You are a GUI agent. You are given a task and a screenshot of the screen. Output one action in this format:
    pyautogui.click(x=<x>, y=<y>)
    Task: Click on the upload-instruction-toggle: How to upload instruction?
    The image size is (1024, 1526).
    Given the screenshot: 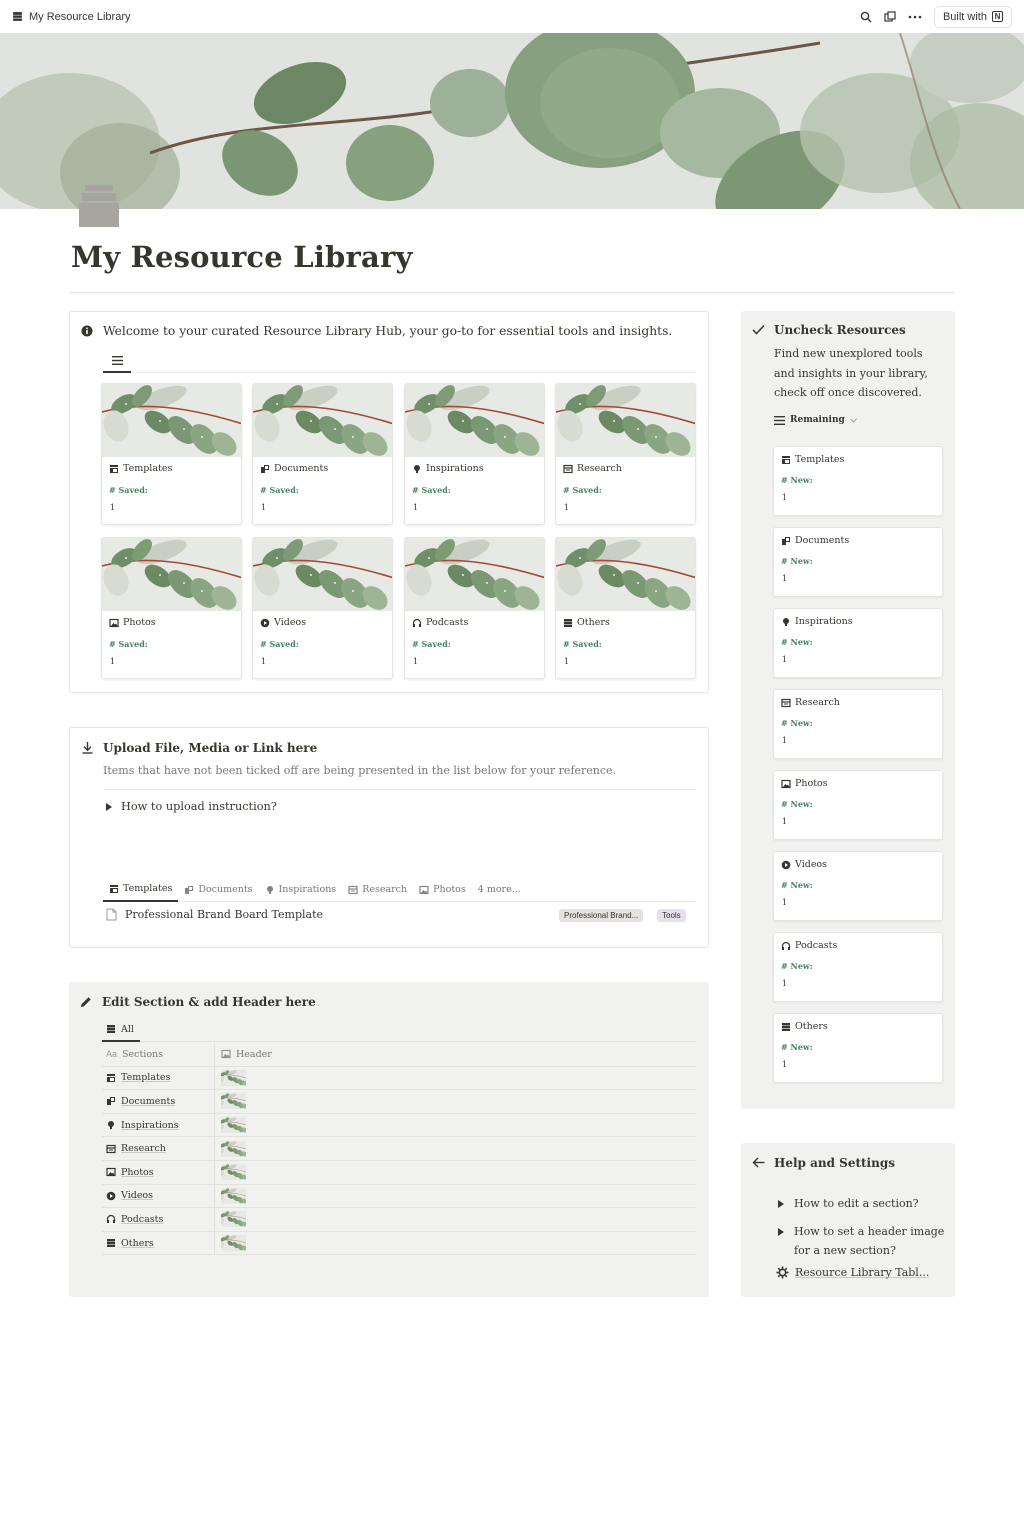 What is the action you would take?
    pyautogui.click(x=191, y=806)
    